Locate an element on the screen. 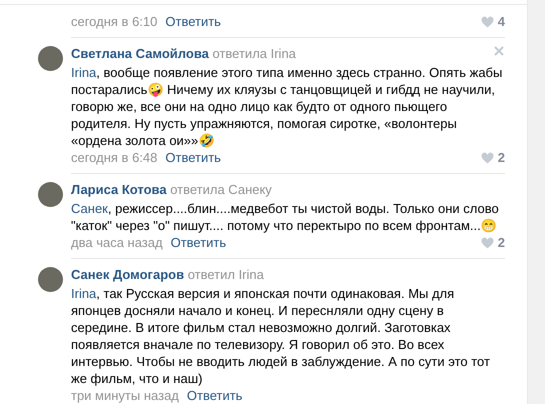 Image resolution: width=545 pixels, height=404 pixels. reply-note: ответила Санеку is located at coordinates (221, 189).